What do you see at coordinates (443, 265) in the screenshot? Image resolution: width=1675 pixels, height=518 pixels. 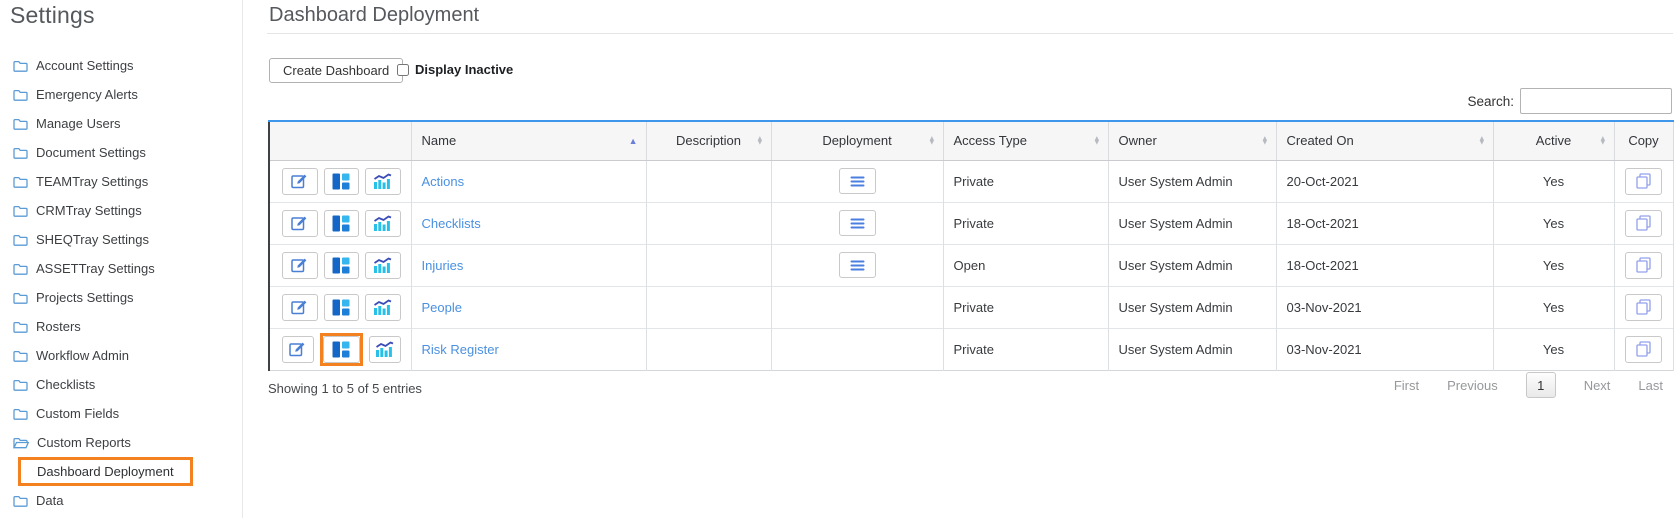 I see `dashboard-name-link: Injuries` at bounding box center [443, 265].